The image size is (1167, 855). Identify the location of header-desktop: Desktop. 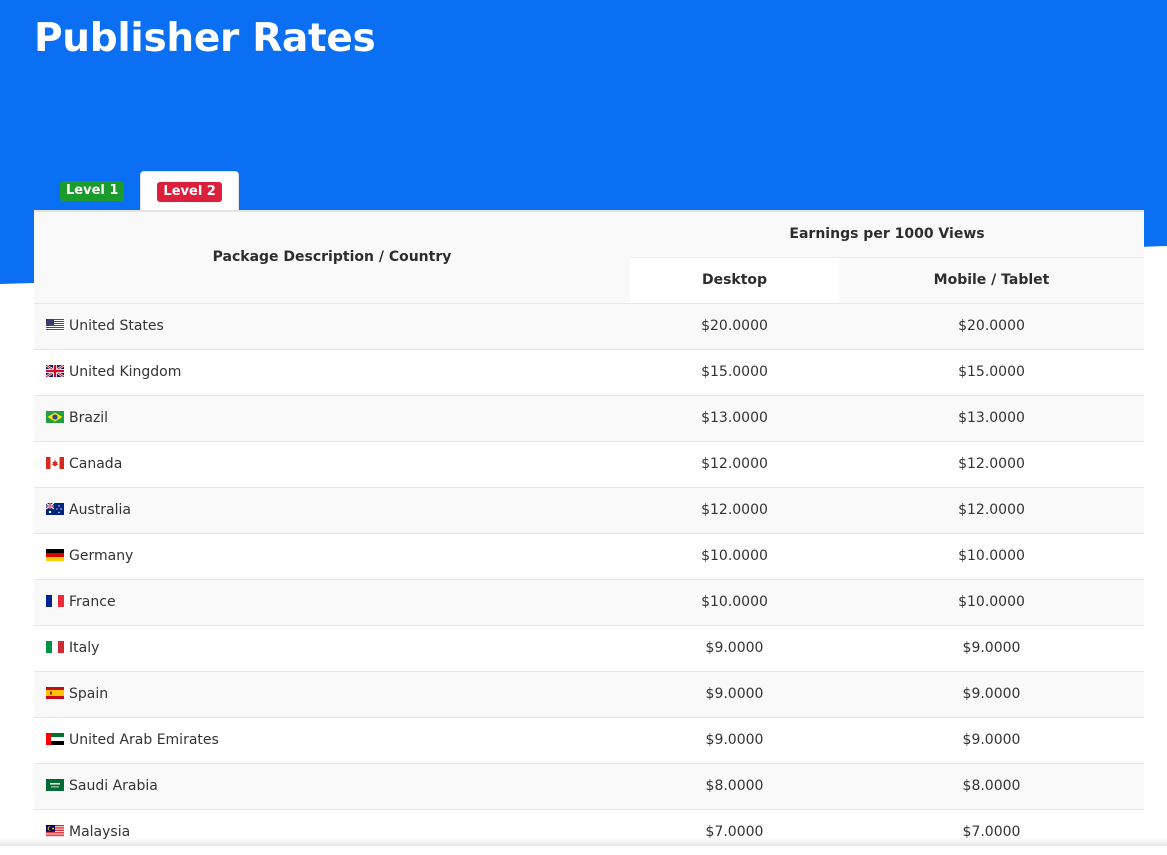
(734, 279).